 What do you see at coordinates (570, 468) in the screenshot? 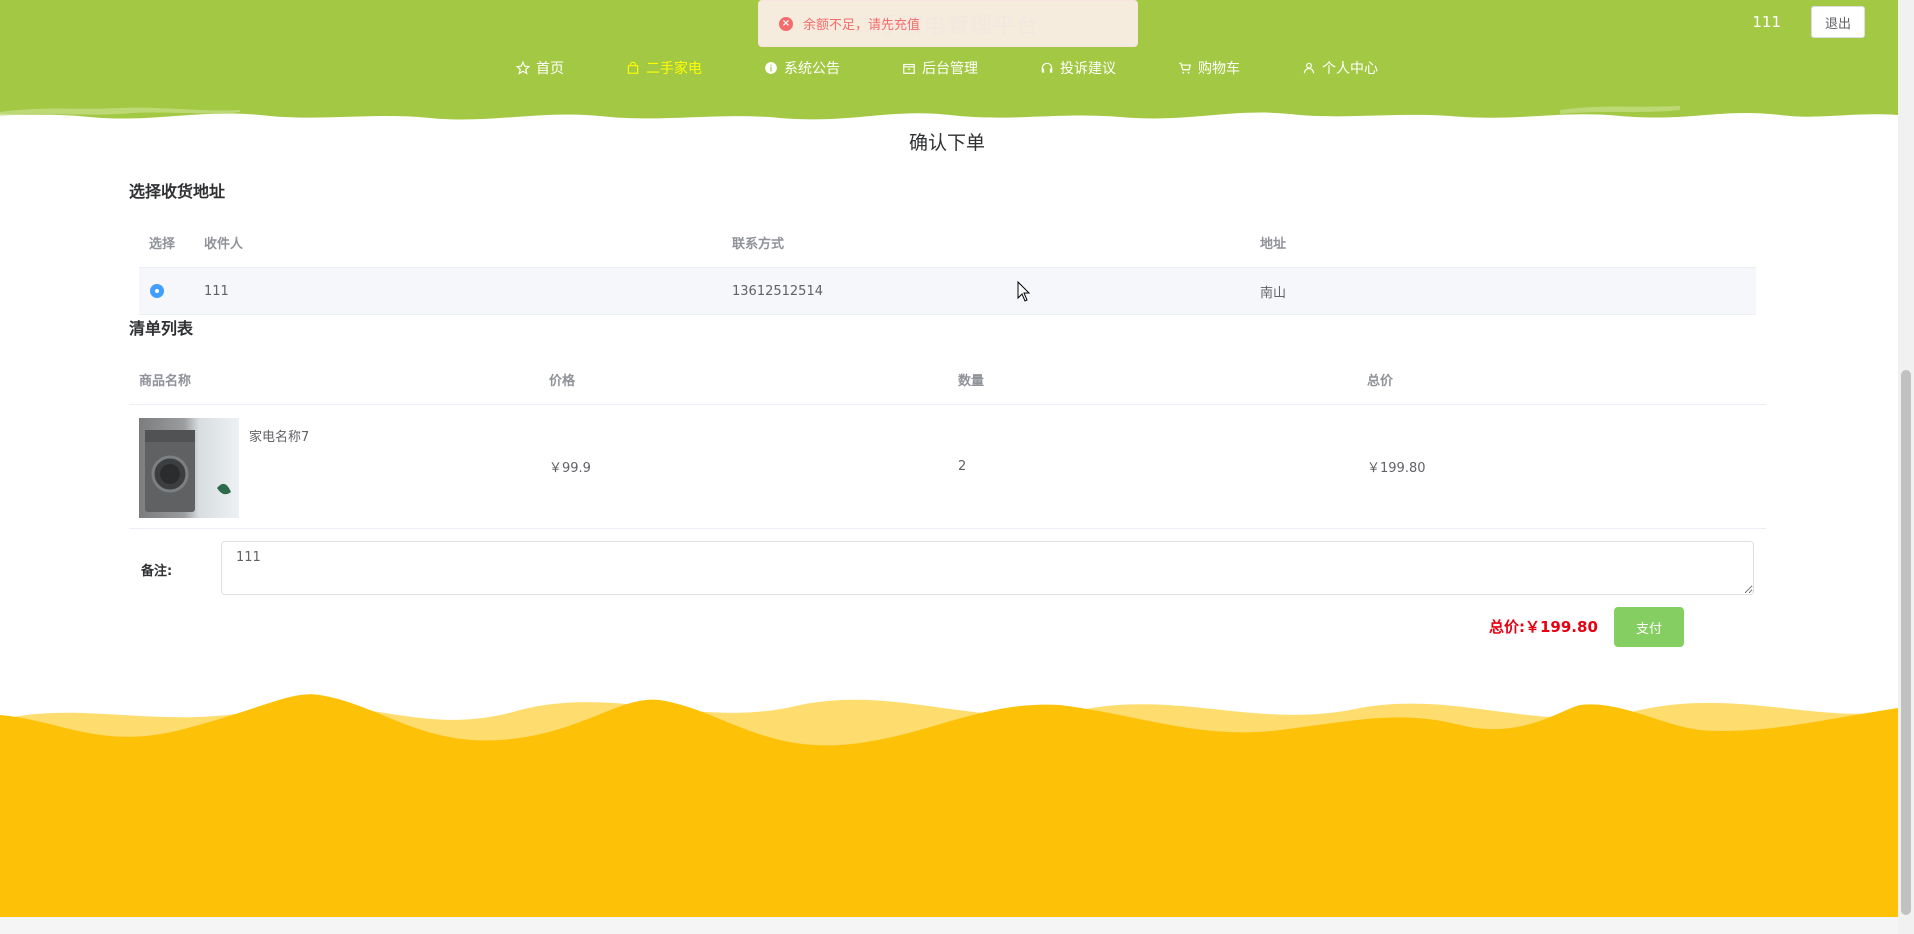
I see `price-cell: ￥99.9` at bounding box center [570, 468].